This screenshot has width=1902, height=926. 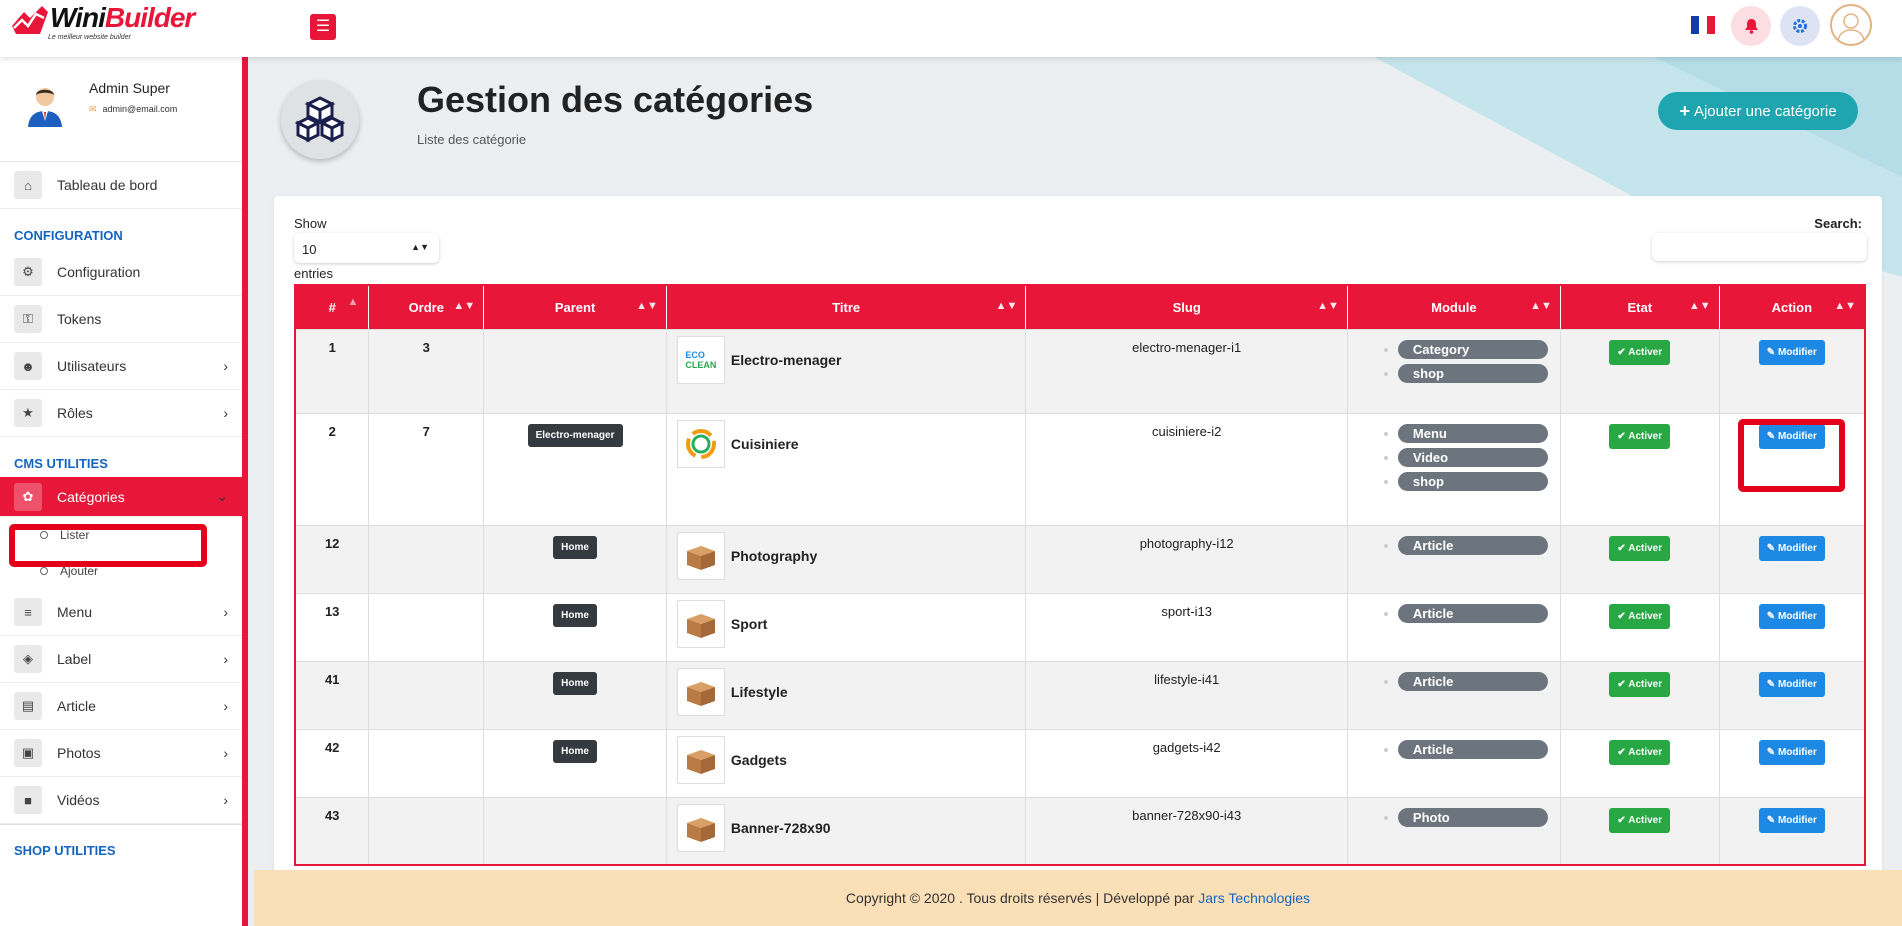 I want to click on sidebar-item-videos: ■ Vidéos ›, so click(x=121, y=800).